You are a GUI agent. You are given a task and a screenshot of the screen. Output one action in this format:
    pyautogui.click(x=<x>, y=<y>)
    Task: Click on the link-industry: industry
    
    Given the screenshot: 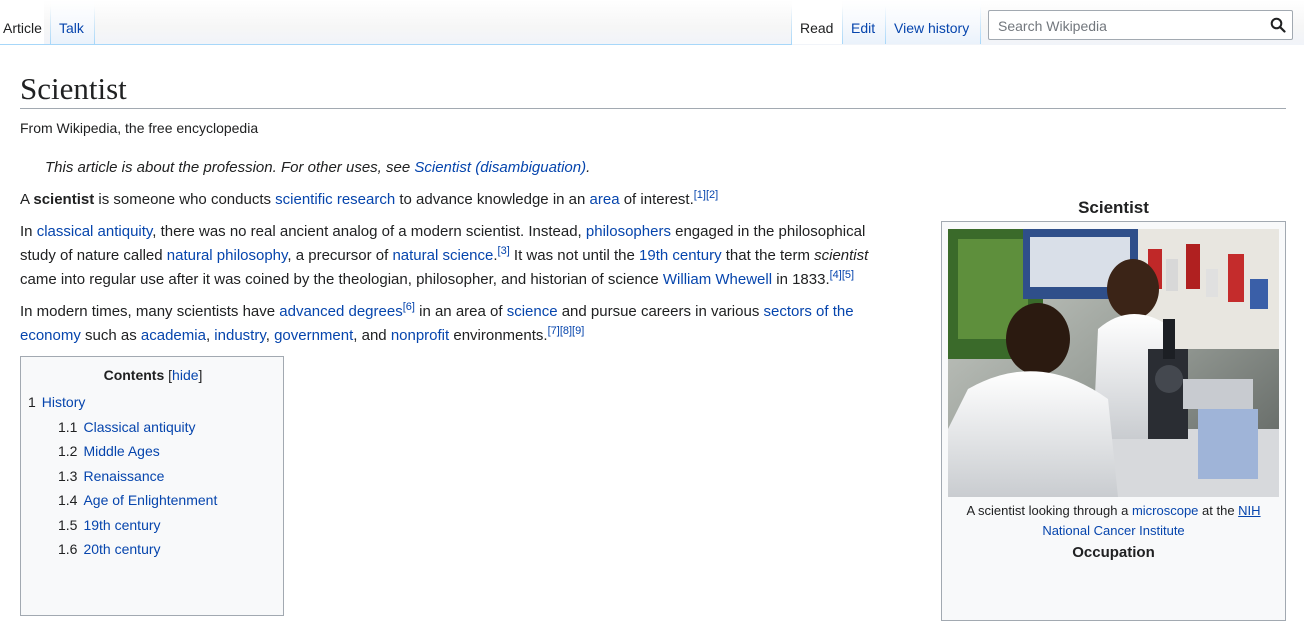 What is the action you would take?
    pyautogui.click(x=239, y=335)
    